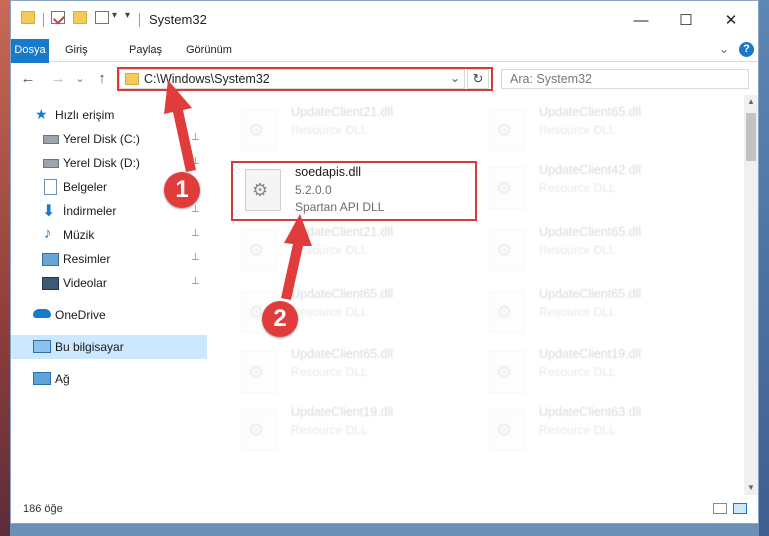  Describe the element at coordinates (180, 126) in the screenshot. I see `arrow-1-icon` at that location.